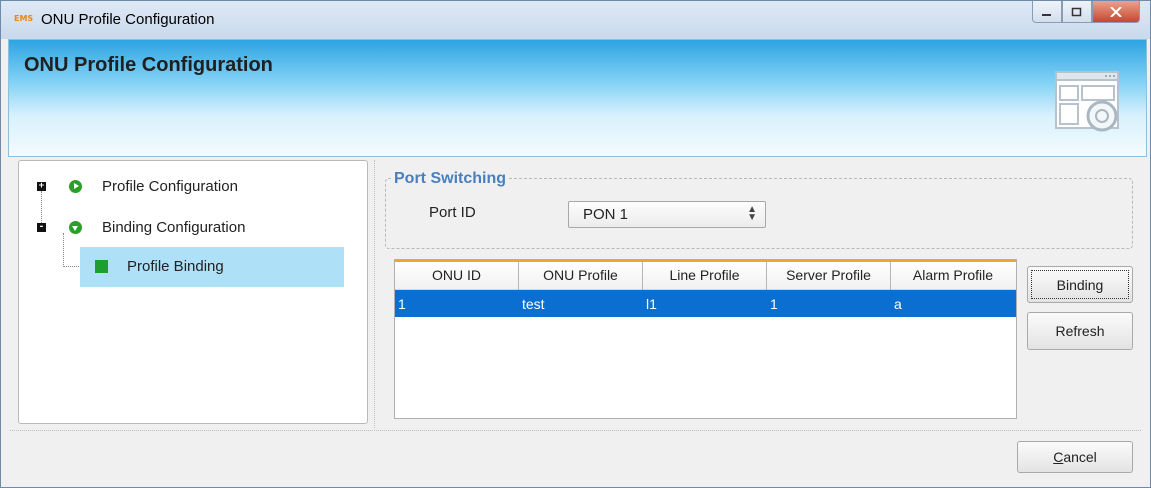 The image size is (1151, 488). What do you see at coordinates (606, 214) in the screenshot?
I see `port-id-value: PON 1` at bounding box center [606, 214].